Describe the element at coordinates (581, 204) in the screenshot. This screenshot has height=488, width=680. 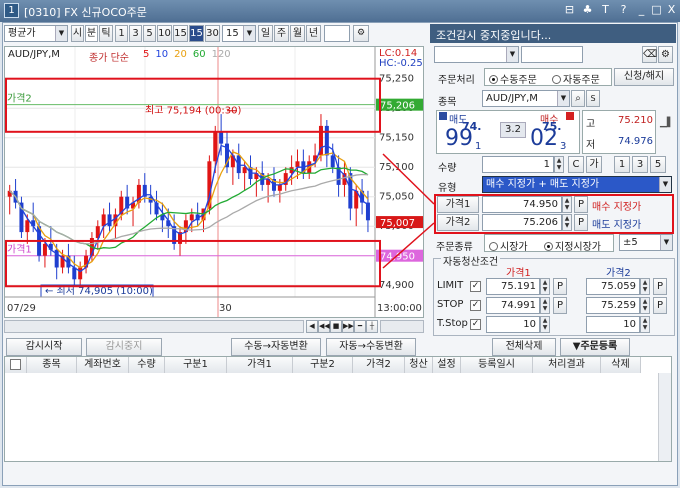
I see `price1-p-button: P` at that location.